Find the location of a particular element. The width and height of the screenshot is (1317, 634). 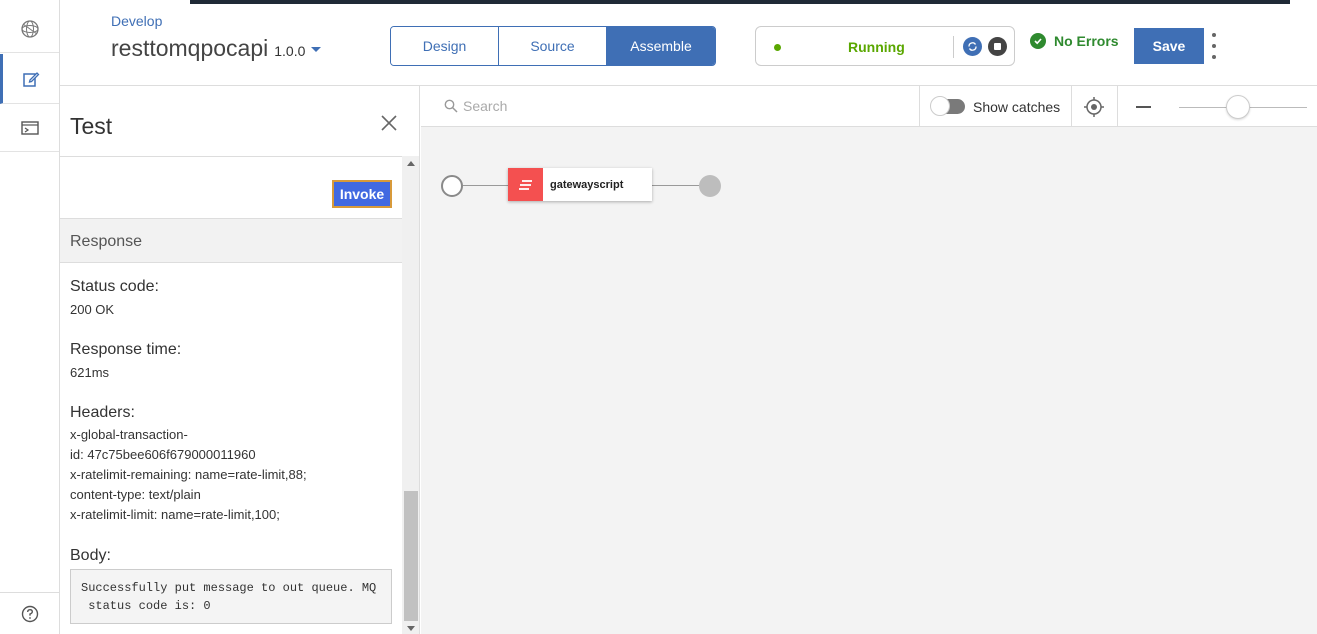

response-time-value: 621ms is located at coordinates (90, 372).